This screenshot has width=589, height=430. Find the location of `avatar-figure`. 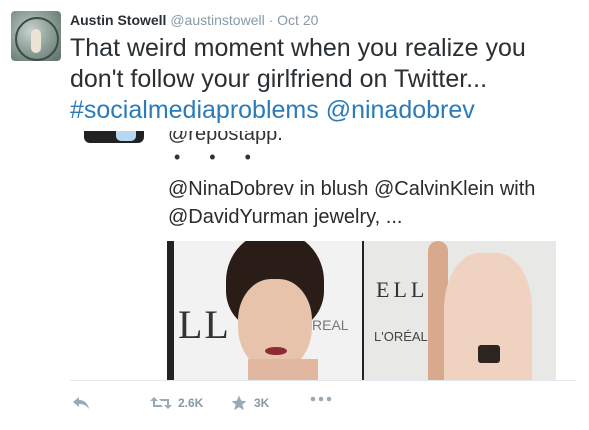

avatar-figure is located at coordinates (36, 41).